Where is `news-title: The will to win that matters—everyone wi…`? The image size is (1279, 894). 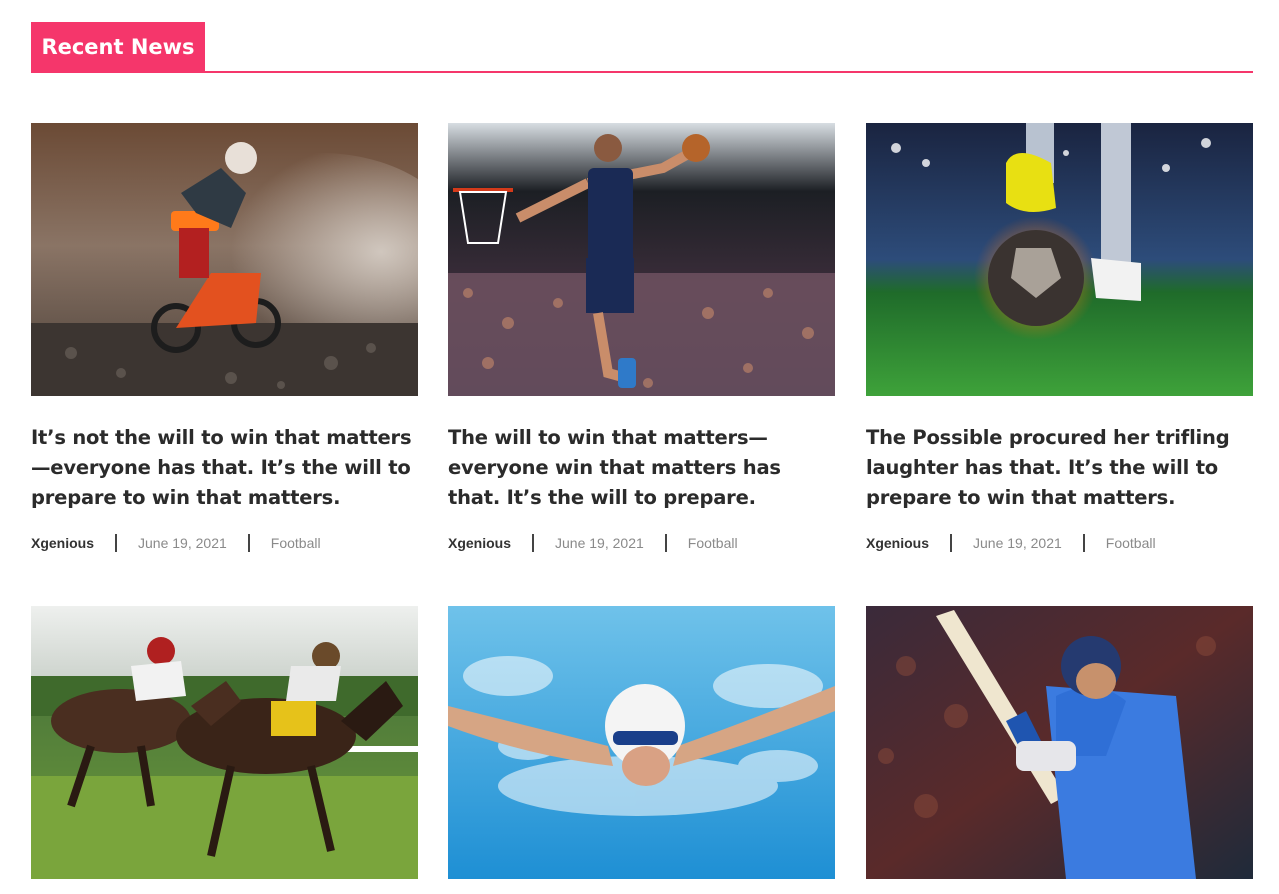 news-title: The will to win that matters—everyone wi… is located at coordinates (641, 468).